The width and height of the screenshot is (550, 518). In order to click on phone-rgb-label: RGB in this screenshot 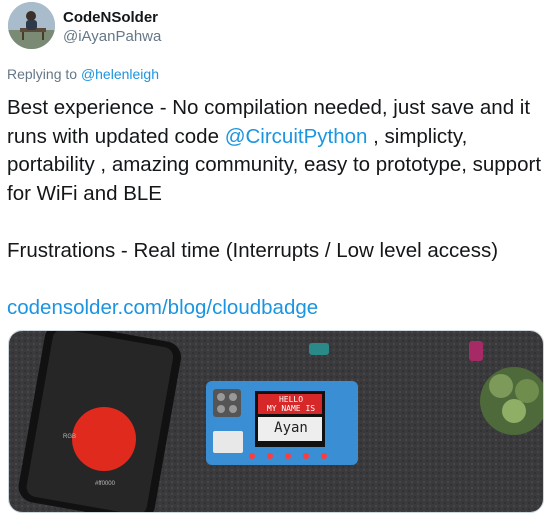, I will do `click(70, 437)`.